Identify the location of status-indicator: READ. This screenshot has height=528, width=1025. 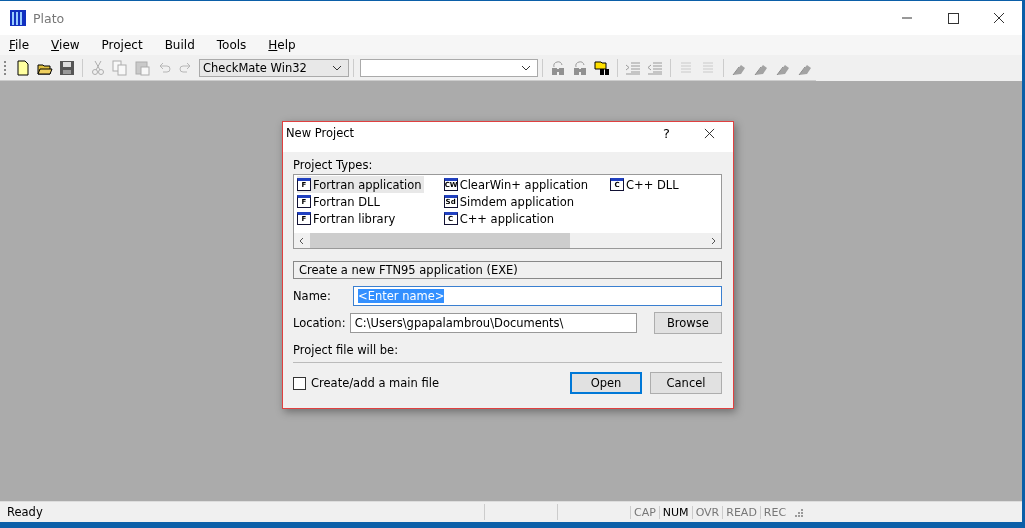
(741, 512).